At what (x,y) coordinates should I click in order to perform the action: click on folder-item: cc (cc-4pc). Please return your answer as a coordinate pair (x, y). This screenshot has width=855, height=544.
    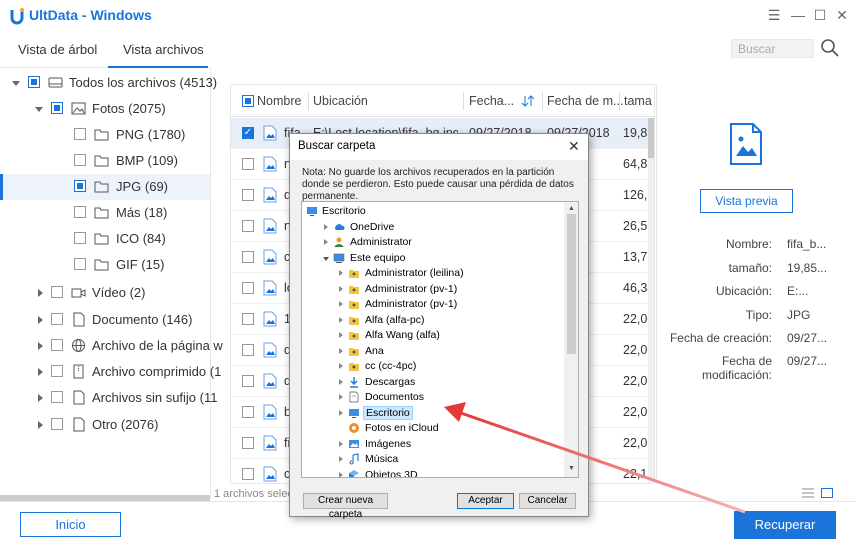
    Looking at the image, I should click on (433, 367).